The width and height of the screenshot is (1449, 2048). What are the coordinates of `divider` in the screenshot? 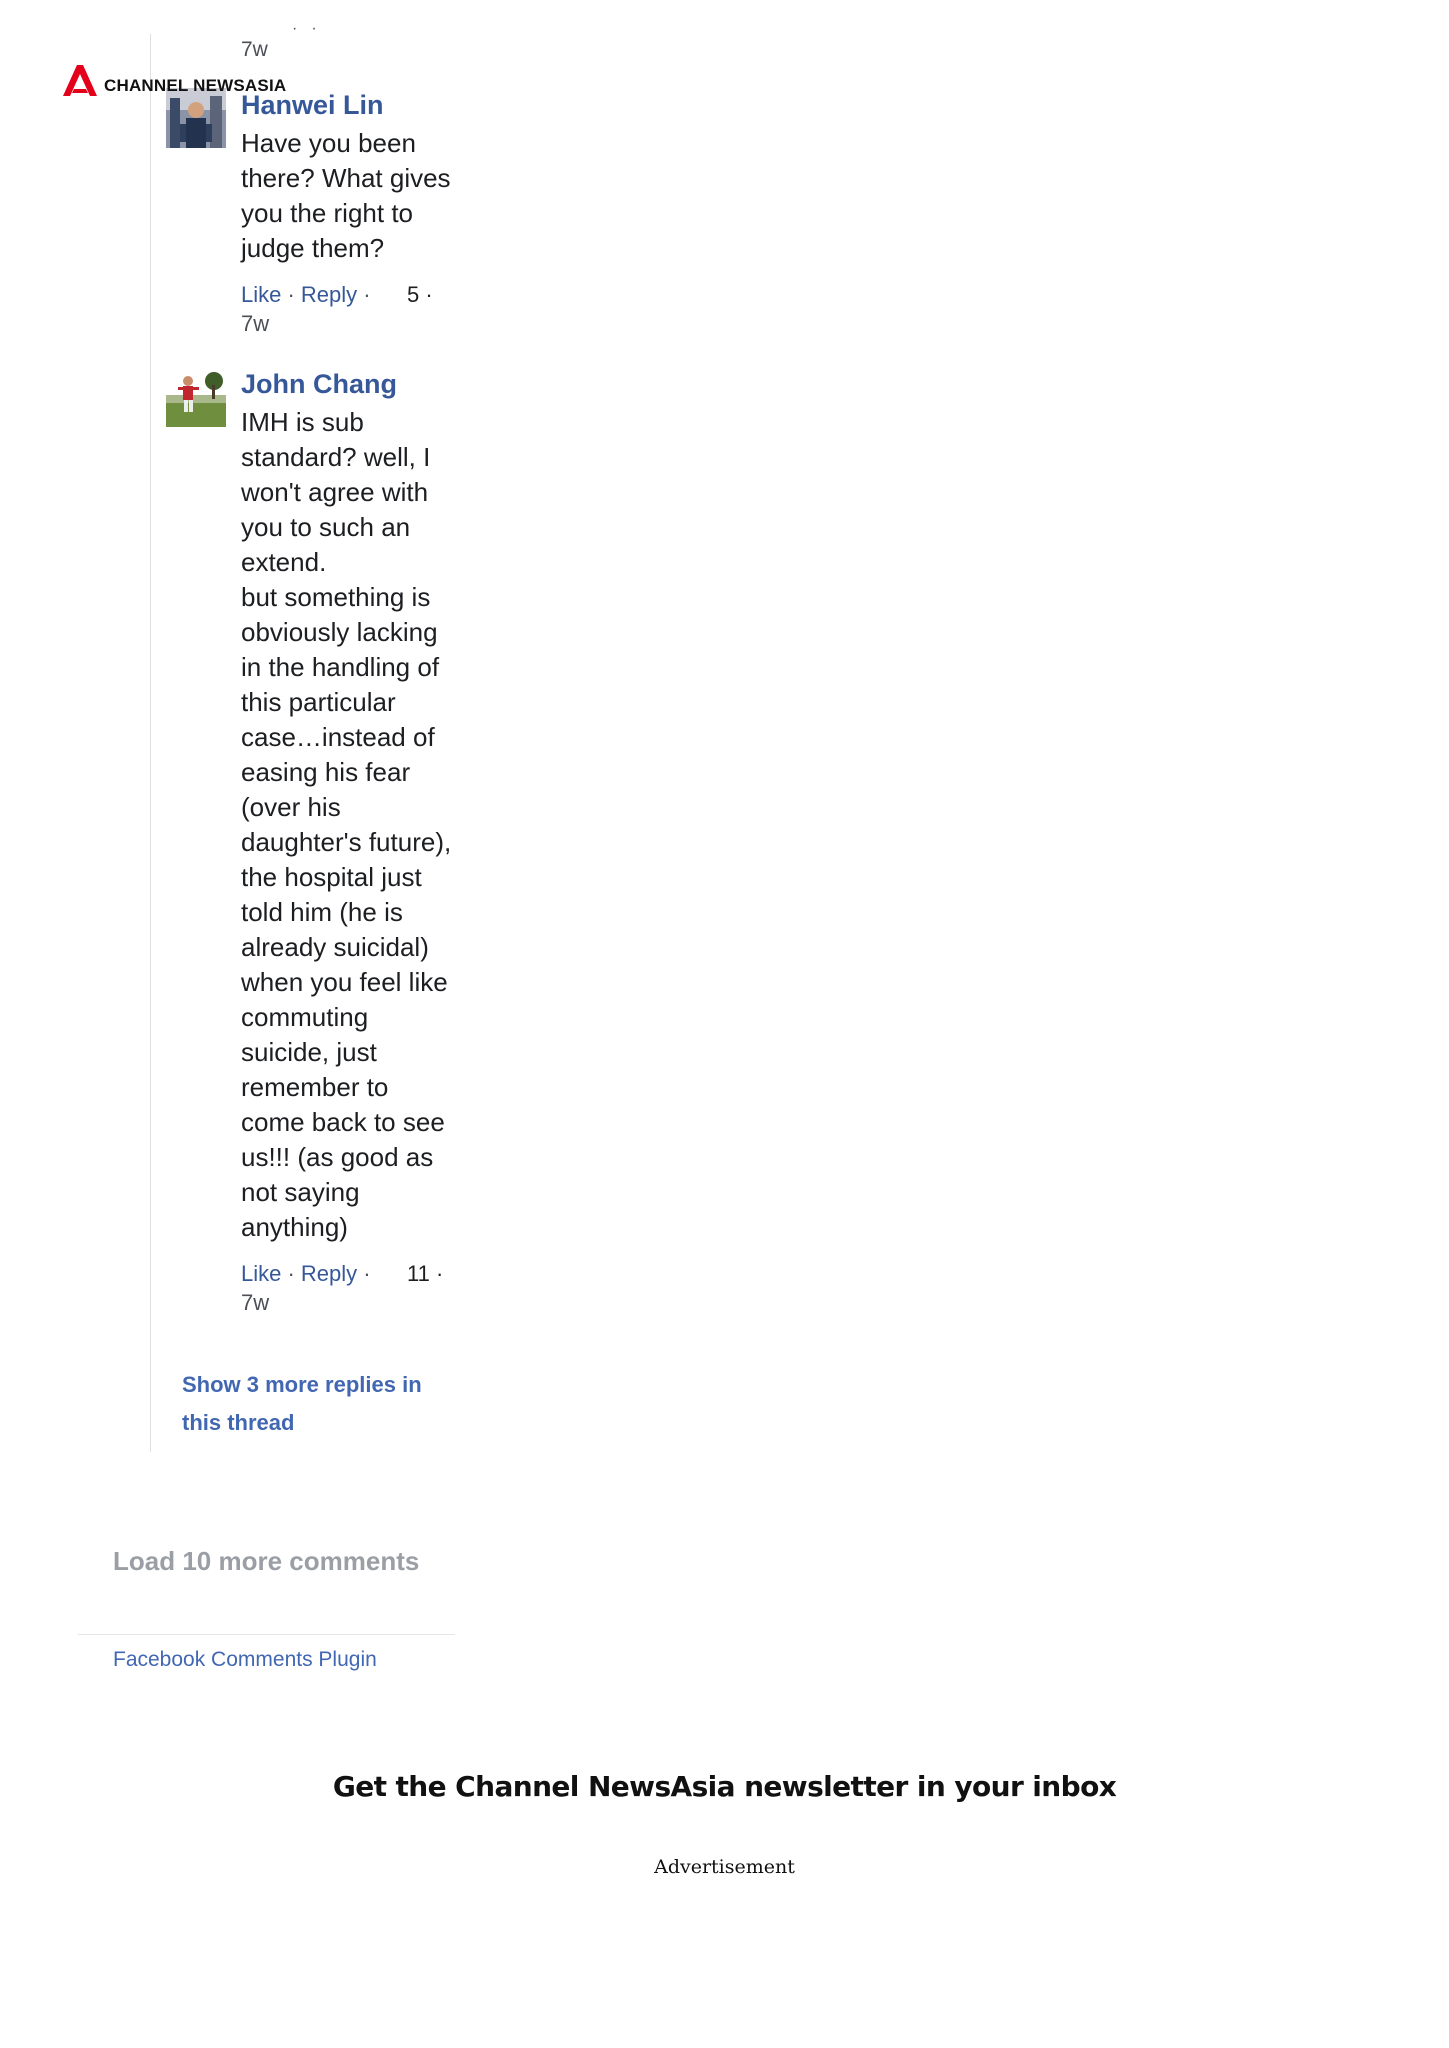 It's located at (266, 1634).